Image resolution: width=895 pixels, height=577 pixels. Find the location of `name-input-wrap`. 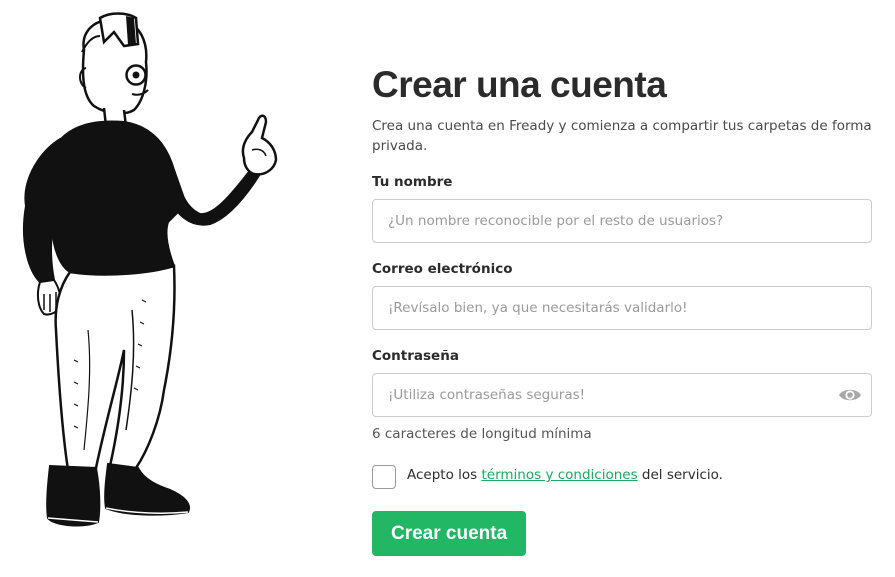

name-input-wrap is located at coordinates (622, 221).